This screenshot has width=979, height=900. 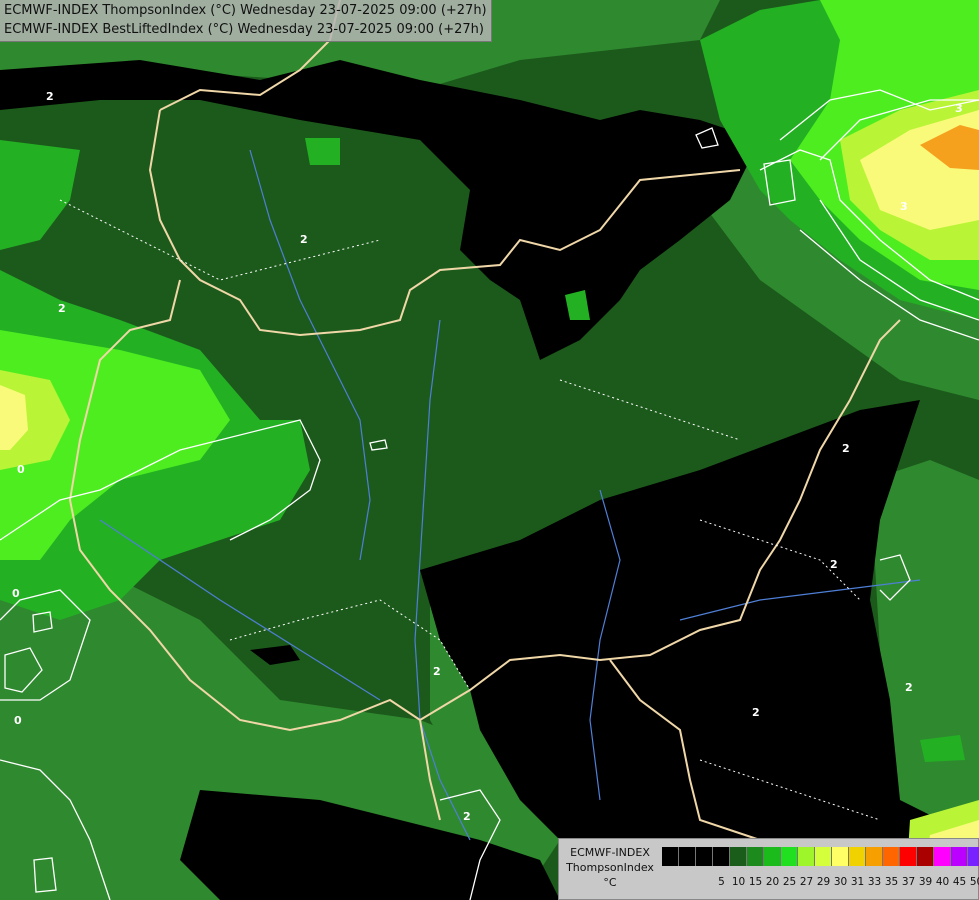 I want to click on legend-label: ECMWF-INDEX ThompsonIndex °C, so click(x=610, y=867).